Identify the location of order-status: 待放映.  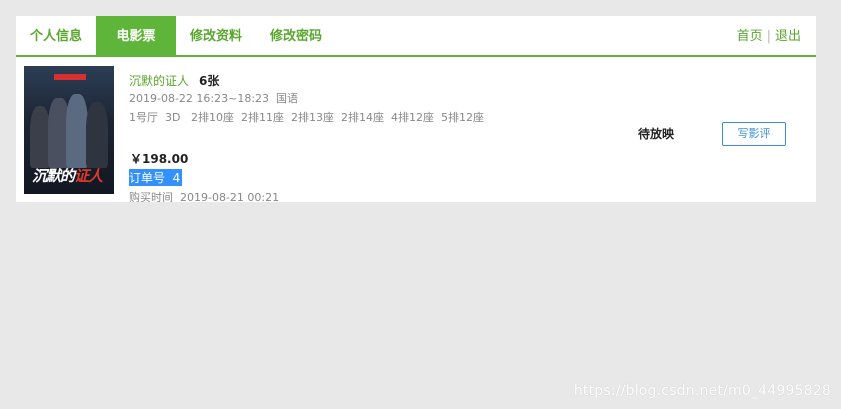
(656, 134).